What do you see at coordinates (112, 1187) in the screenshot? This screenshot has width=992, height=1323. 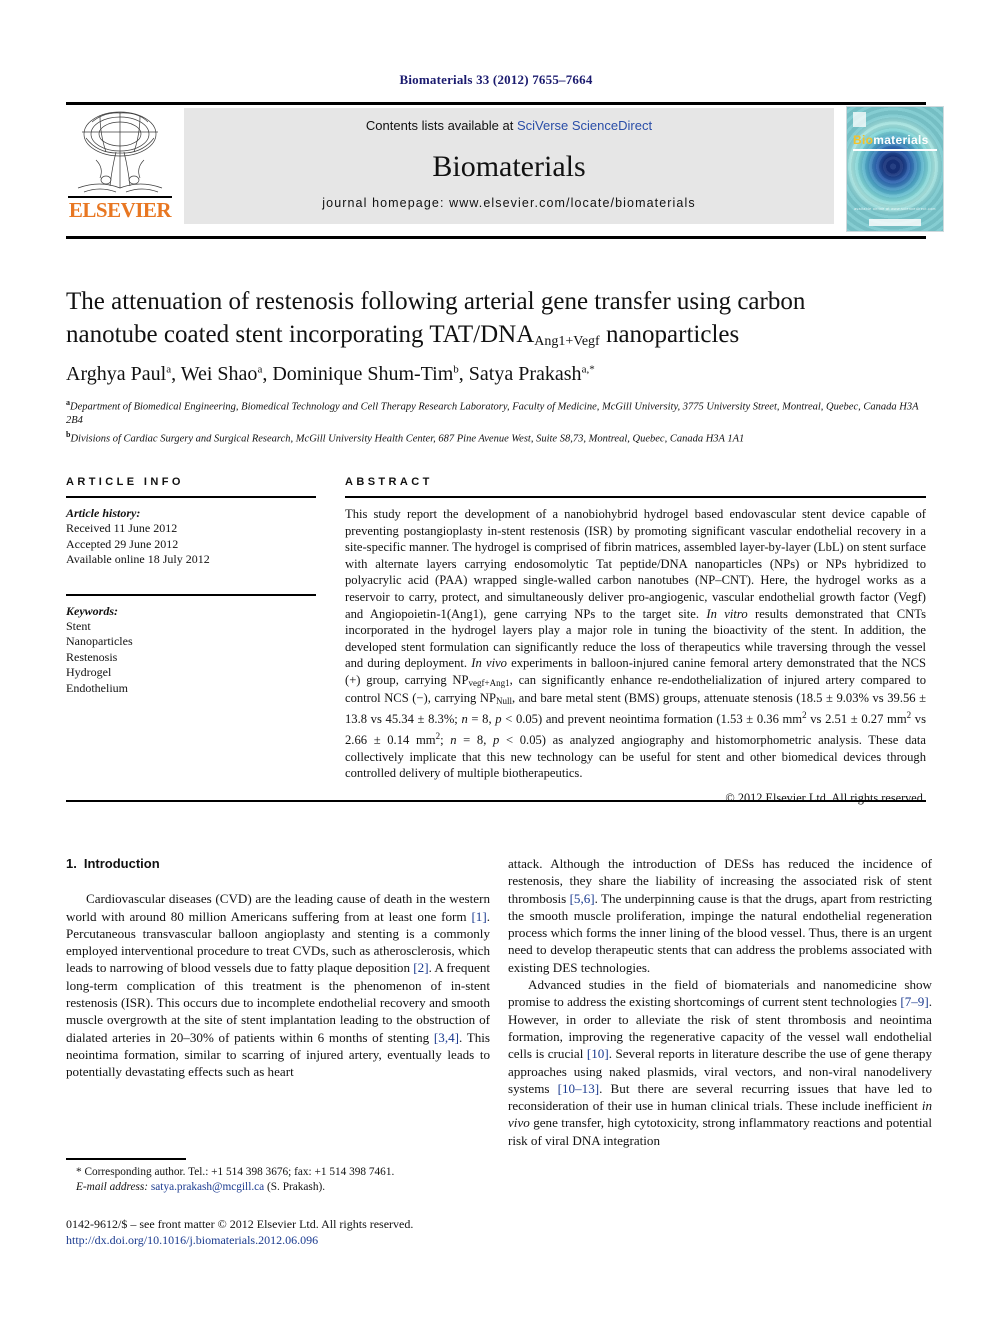 I see `email-label: E-mail address:` at bounding box center [112, 1187].